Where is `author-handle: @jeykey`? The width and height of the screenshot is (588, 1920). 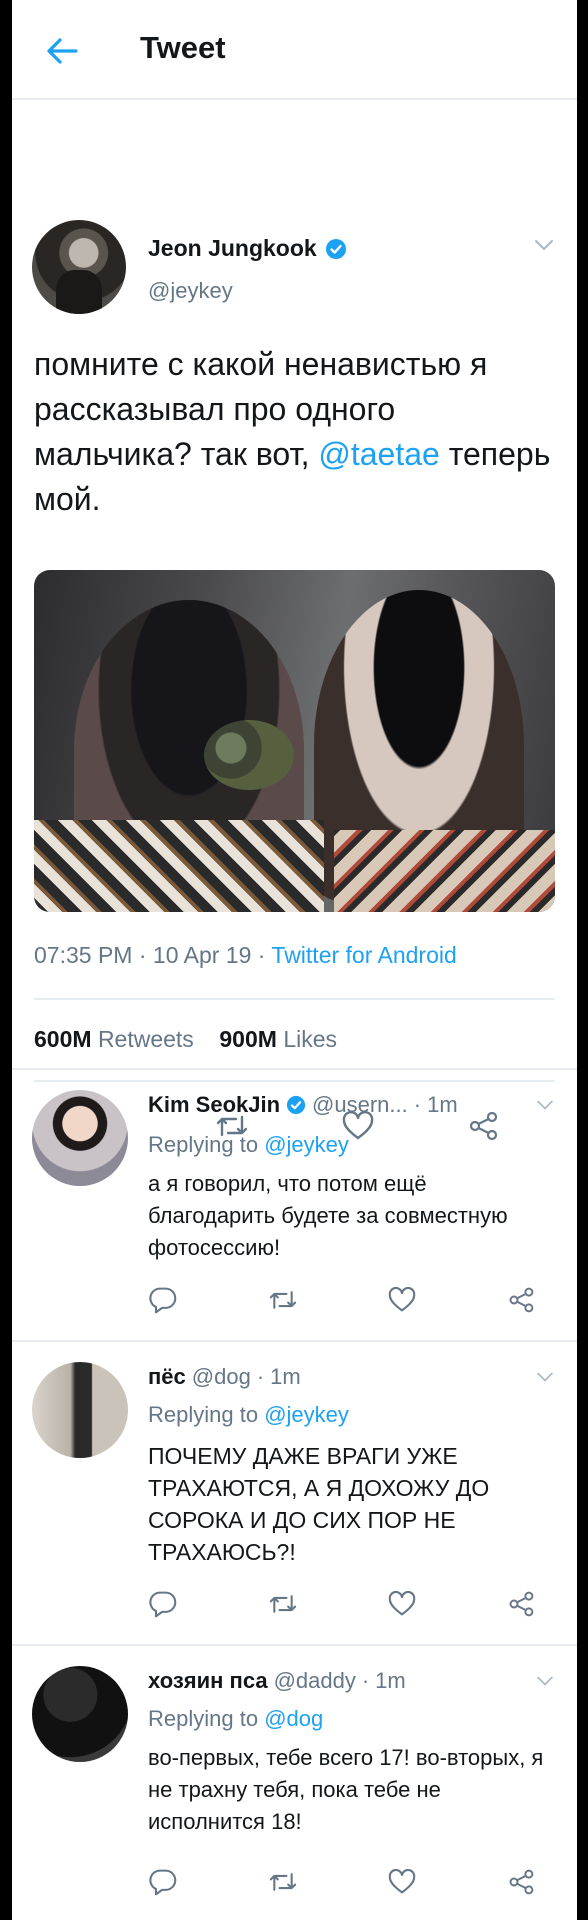
author-handle: @jeykey is located at coordinates (190, 291).